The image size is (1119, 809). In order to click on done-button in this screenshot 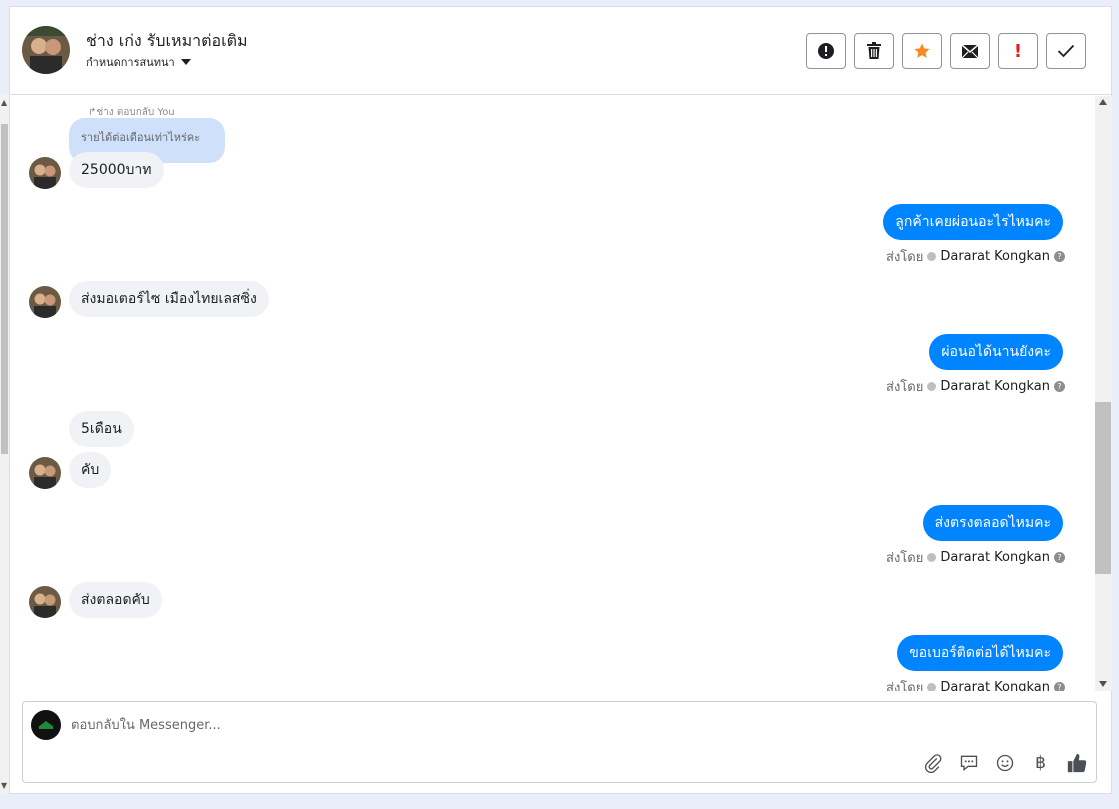, I will do `click(1066, 51)`.